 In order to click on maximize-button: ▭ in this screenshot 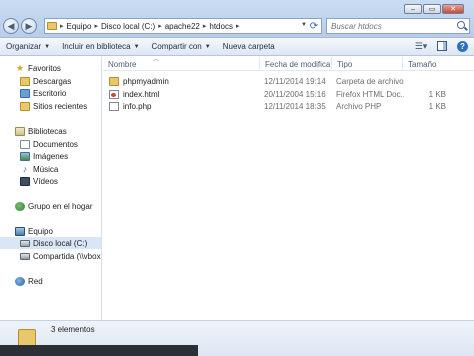, I will do `click(432, 9)`.